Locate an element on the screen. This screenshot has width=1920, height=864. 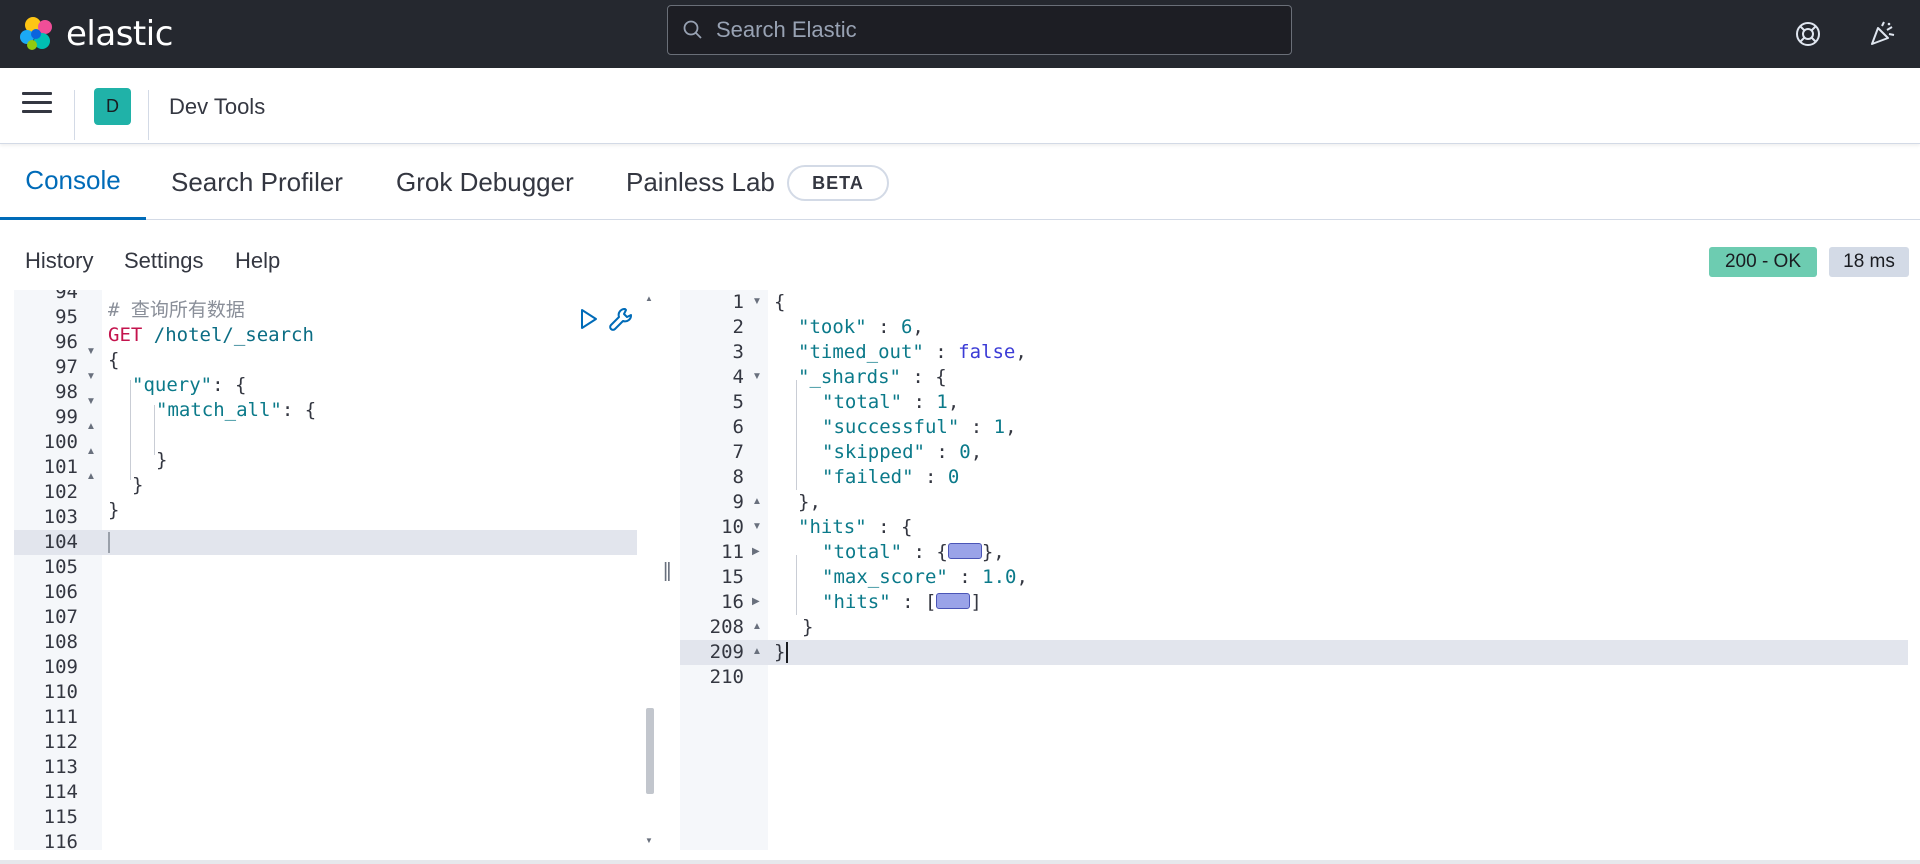
code-line-11: "total" : {}, is located at coordinates (913, 552).